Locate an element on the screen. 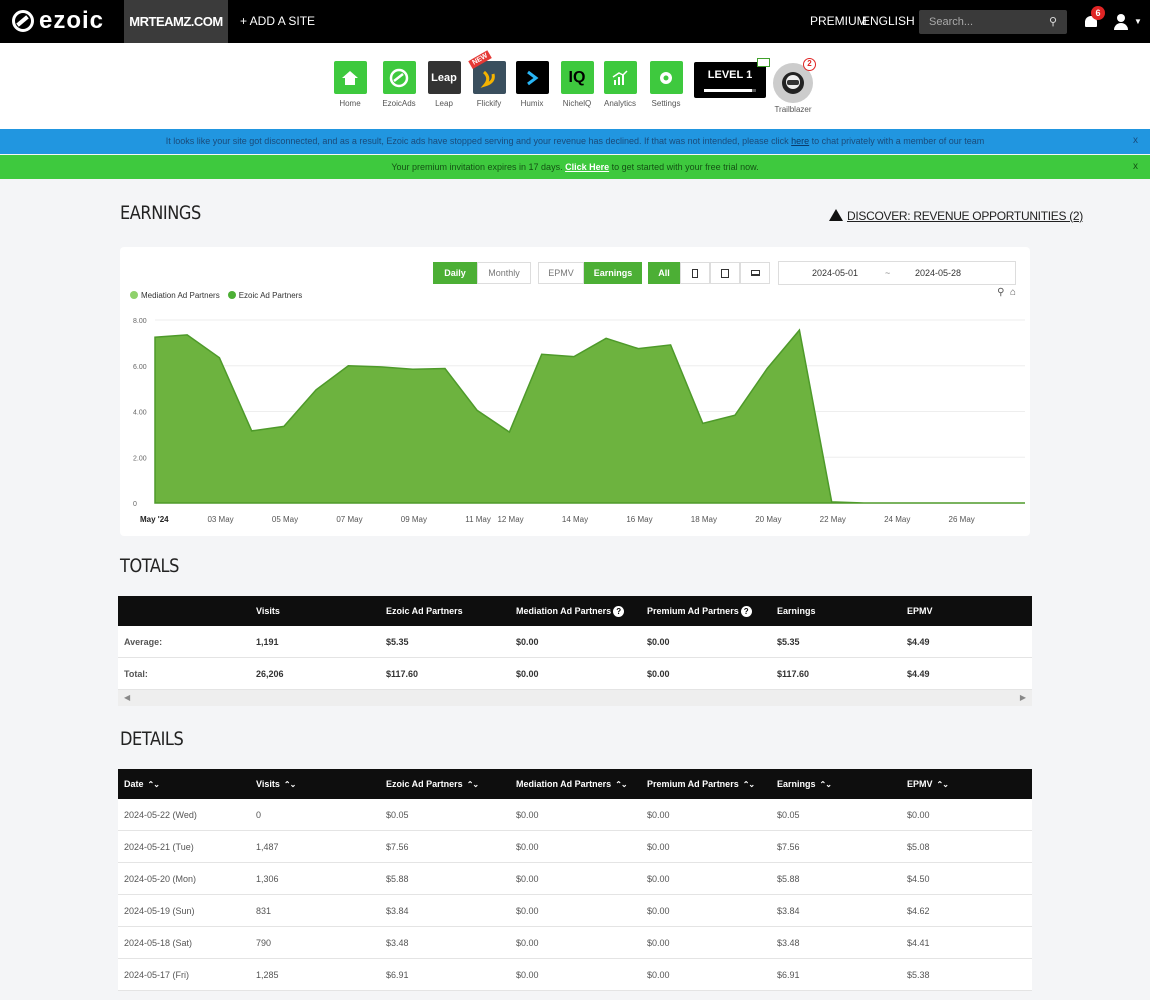 This screenshot has height=1000, width=1150. table-cell: 2024-05-22 (Wed) is located at coordinates (160, 814).